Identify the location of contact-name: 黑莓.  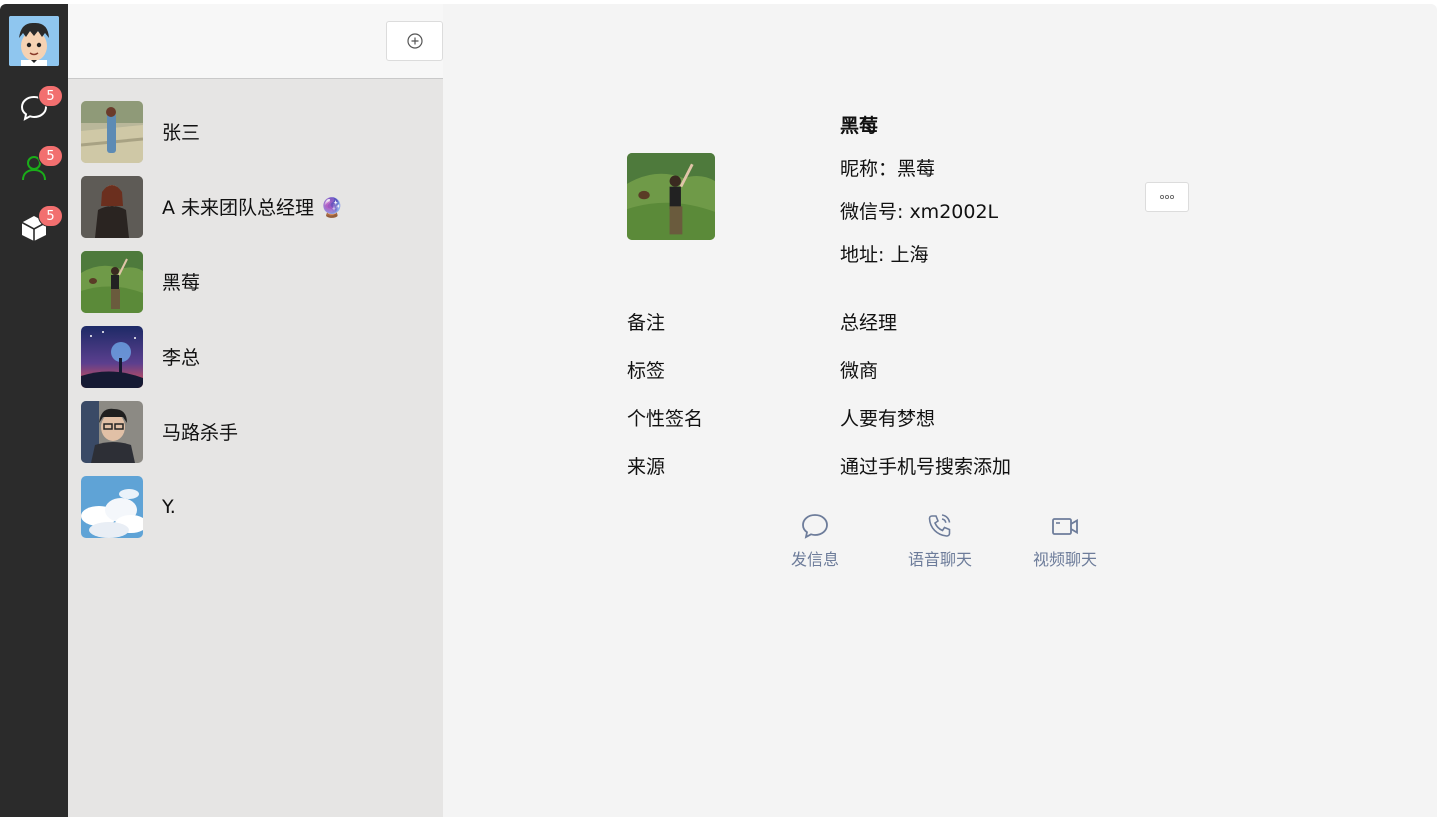
(181, 283).